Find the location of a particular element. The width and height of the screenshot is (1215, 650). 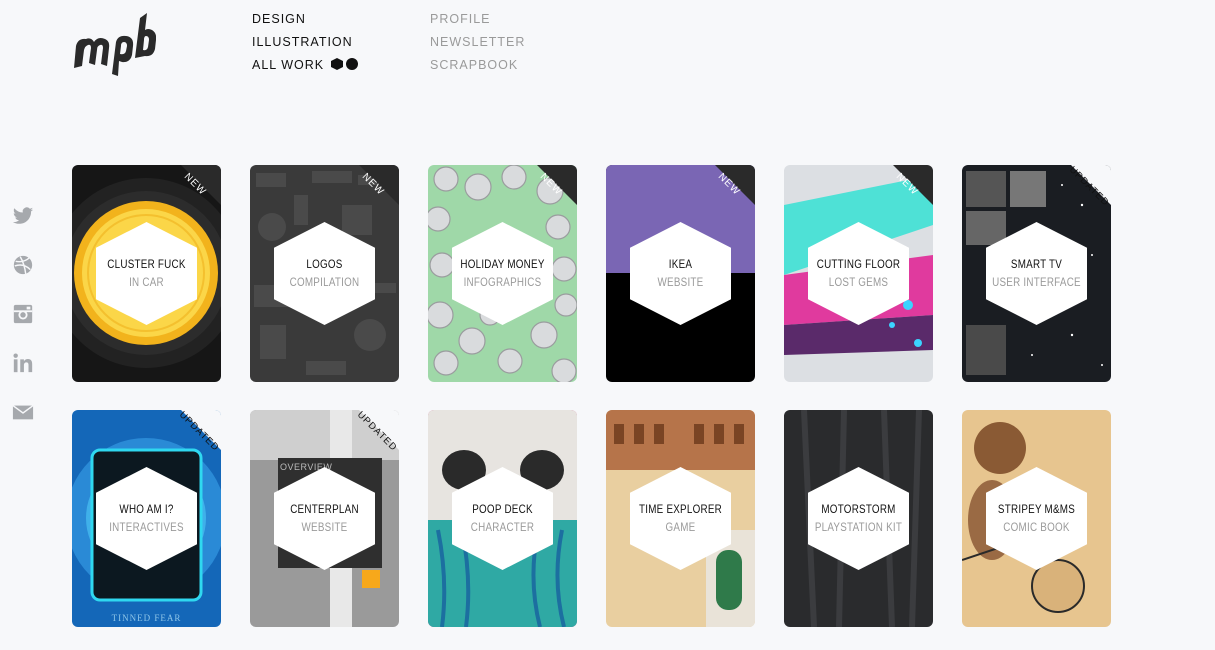

nav-all-work: ALL WORK is located at coordinates (306, 65).